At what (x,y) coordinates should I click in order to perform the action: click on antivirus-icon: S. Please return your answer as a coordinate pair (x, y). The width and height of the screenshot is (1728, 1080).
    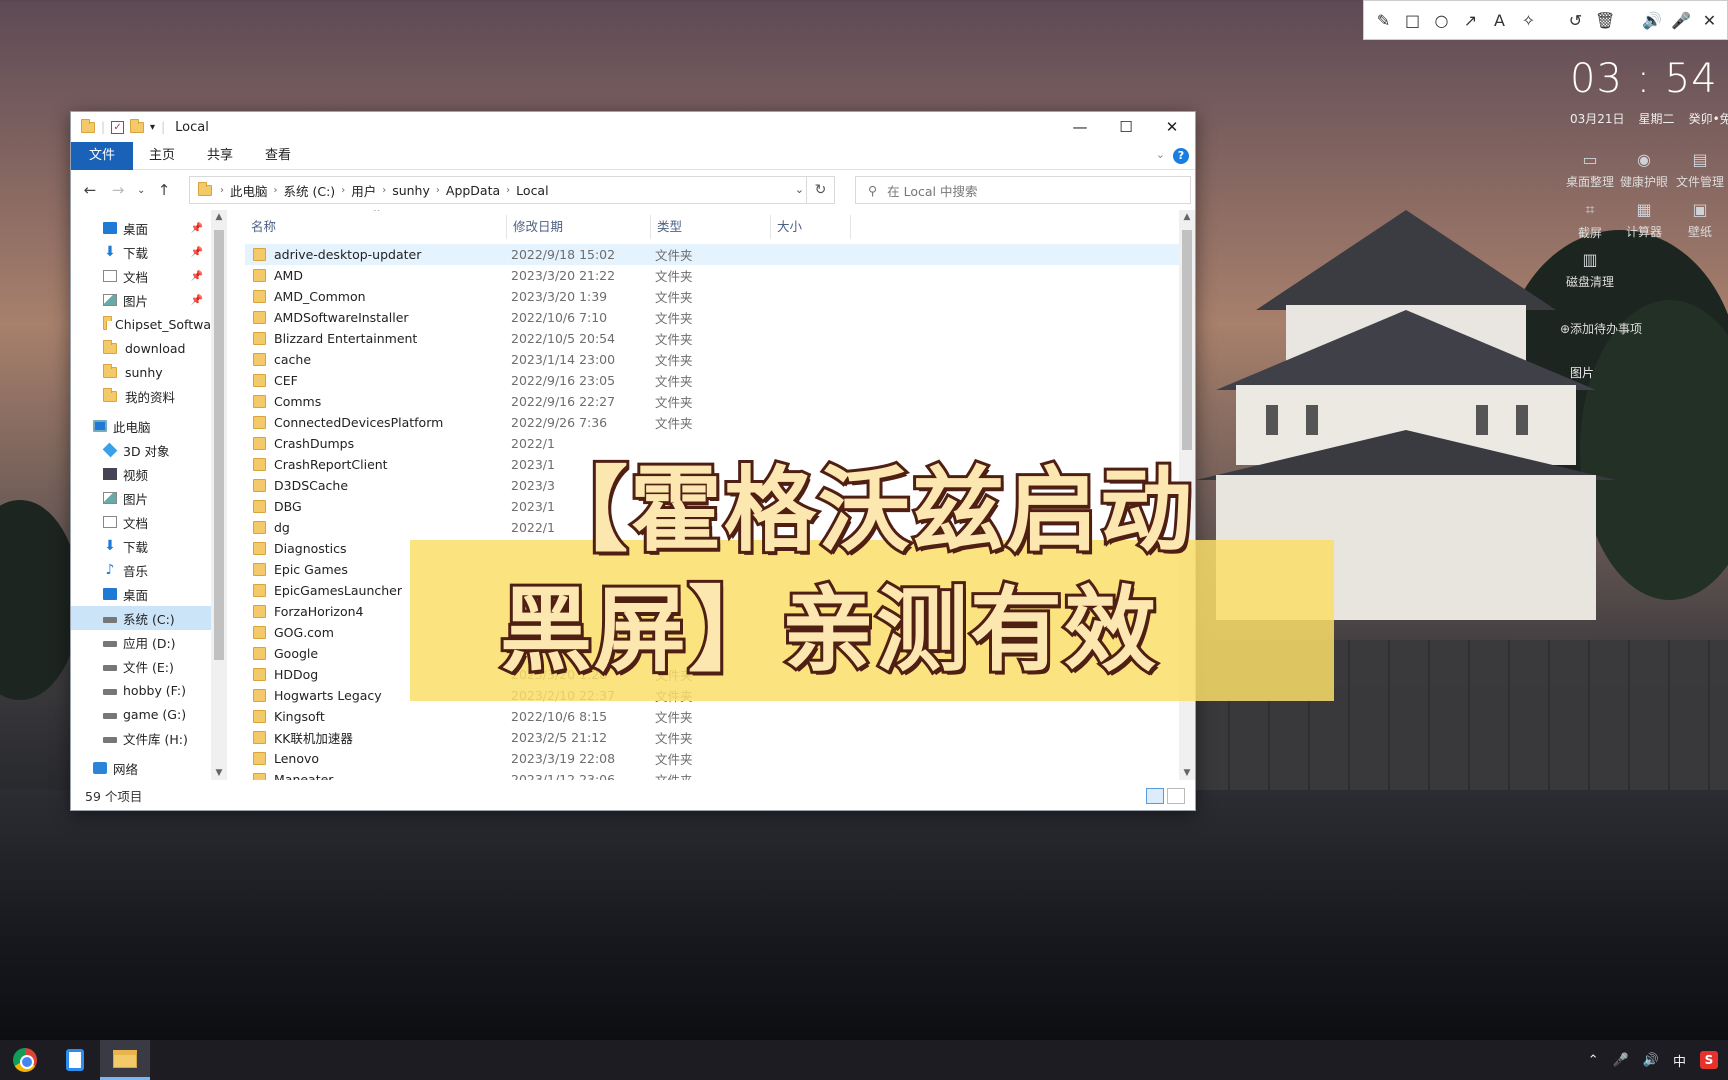
    Looking at the image, I should click on (1709, 1060).